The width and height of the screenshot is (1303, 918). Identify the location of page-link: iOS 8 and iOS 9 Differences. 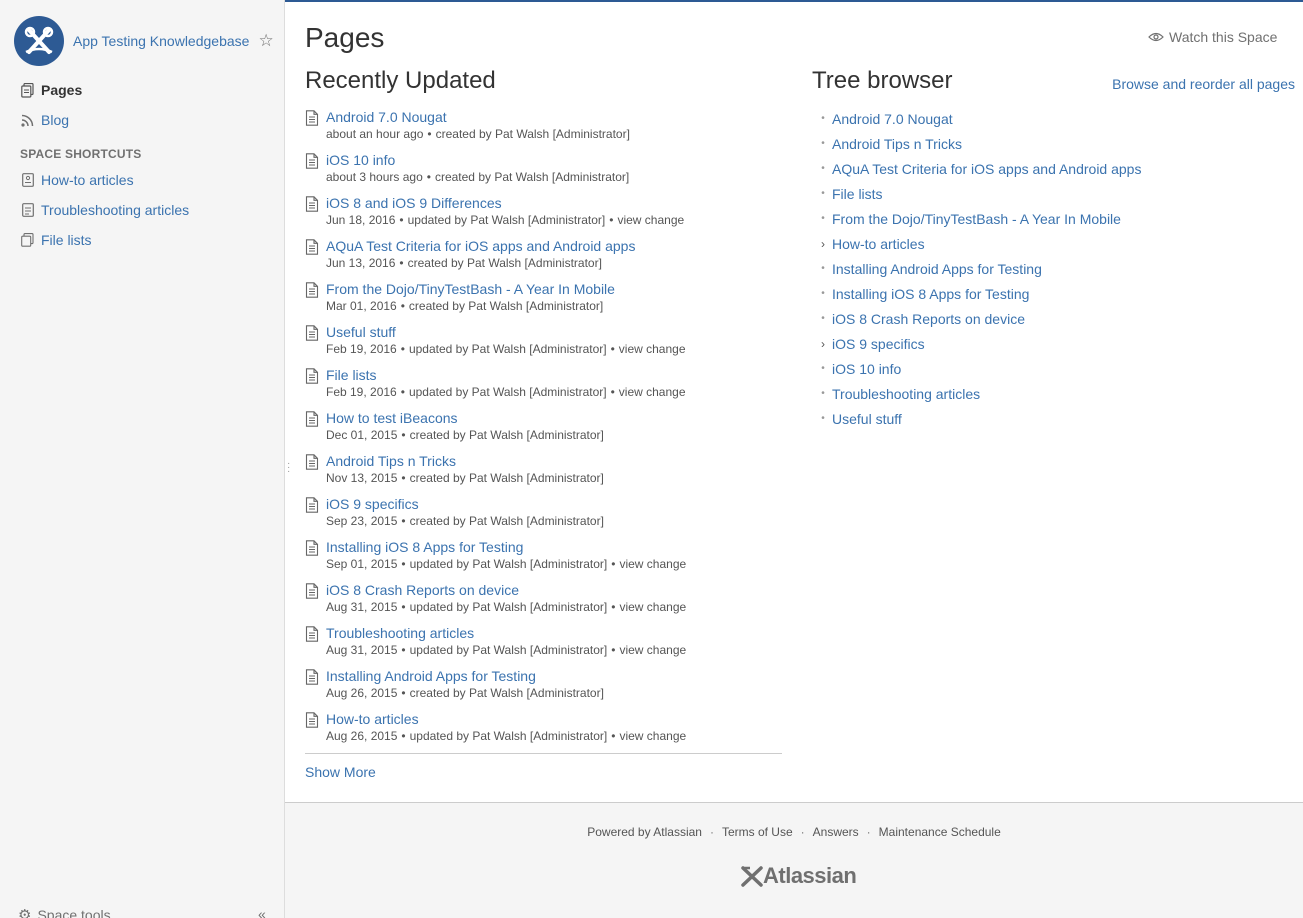
(505, 203).